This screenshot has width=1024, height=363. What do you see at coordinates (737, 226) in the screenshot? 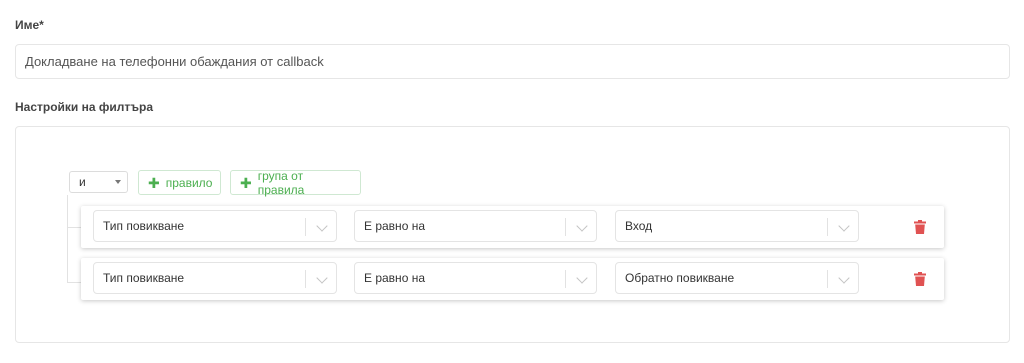
I see `rule-value-select: Вход` at bounding box center [737, 226].